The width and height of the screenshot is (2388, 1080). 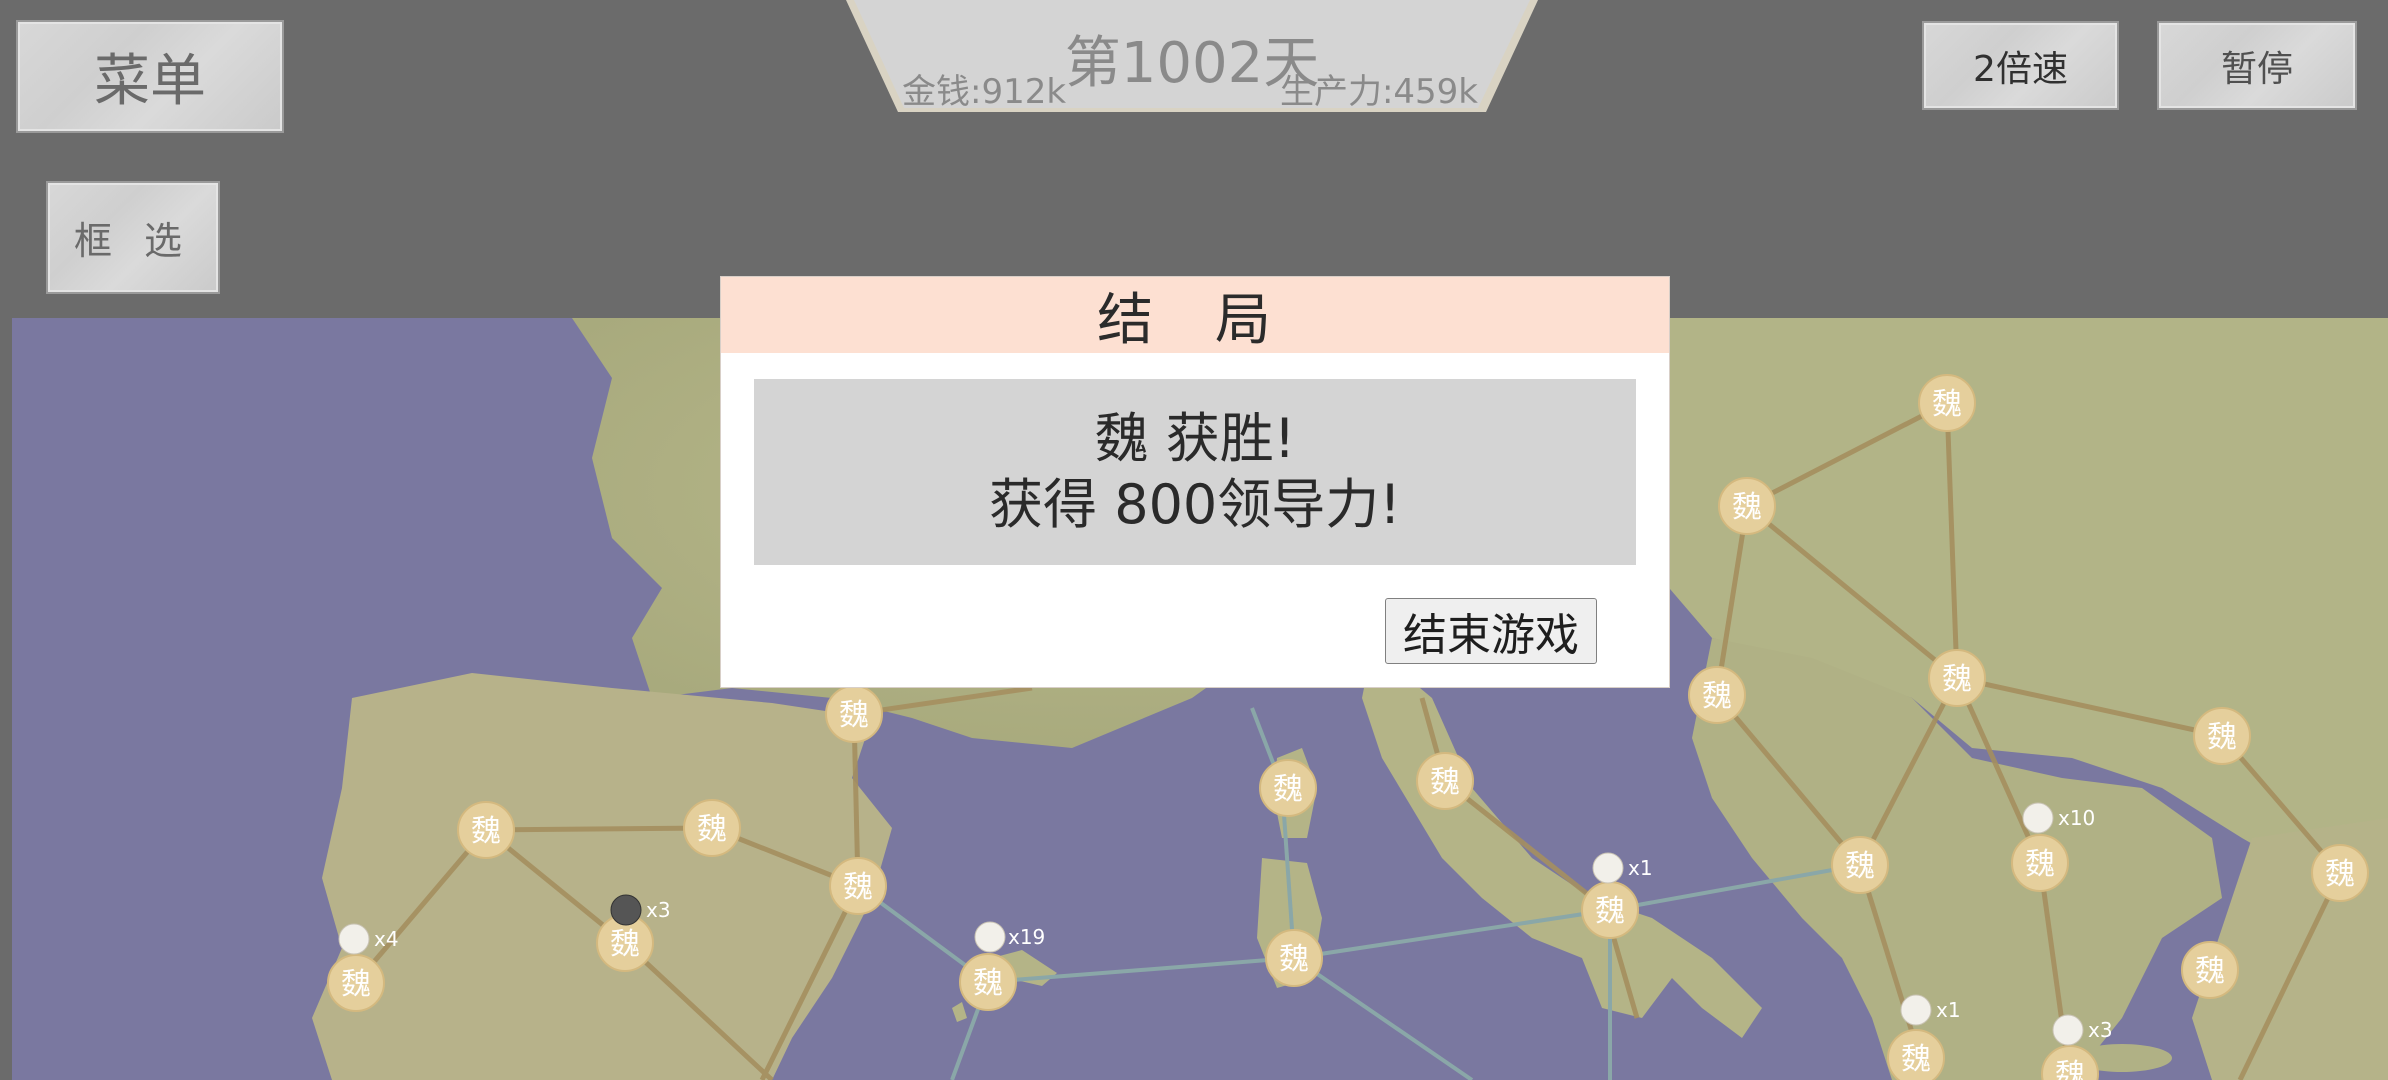 I want to click on box-select-button: 框 选, so click(x=133, y=237).